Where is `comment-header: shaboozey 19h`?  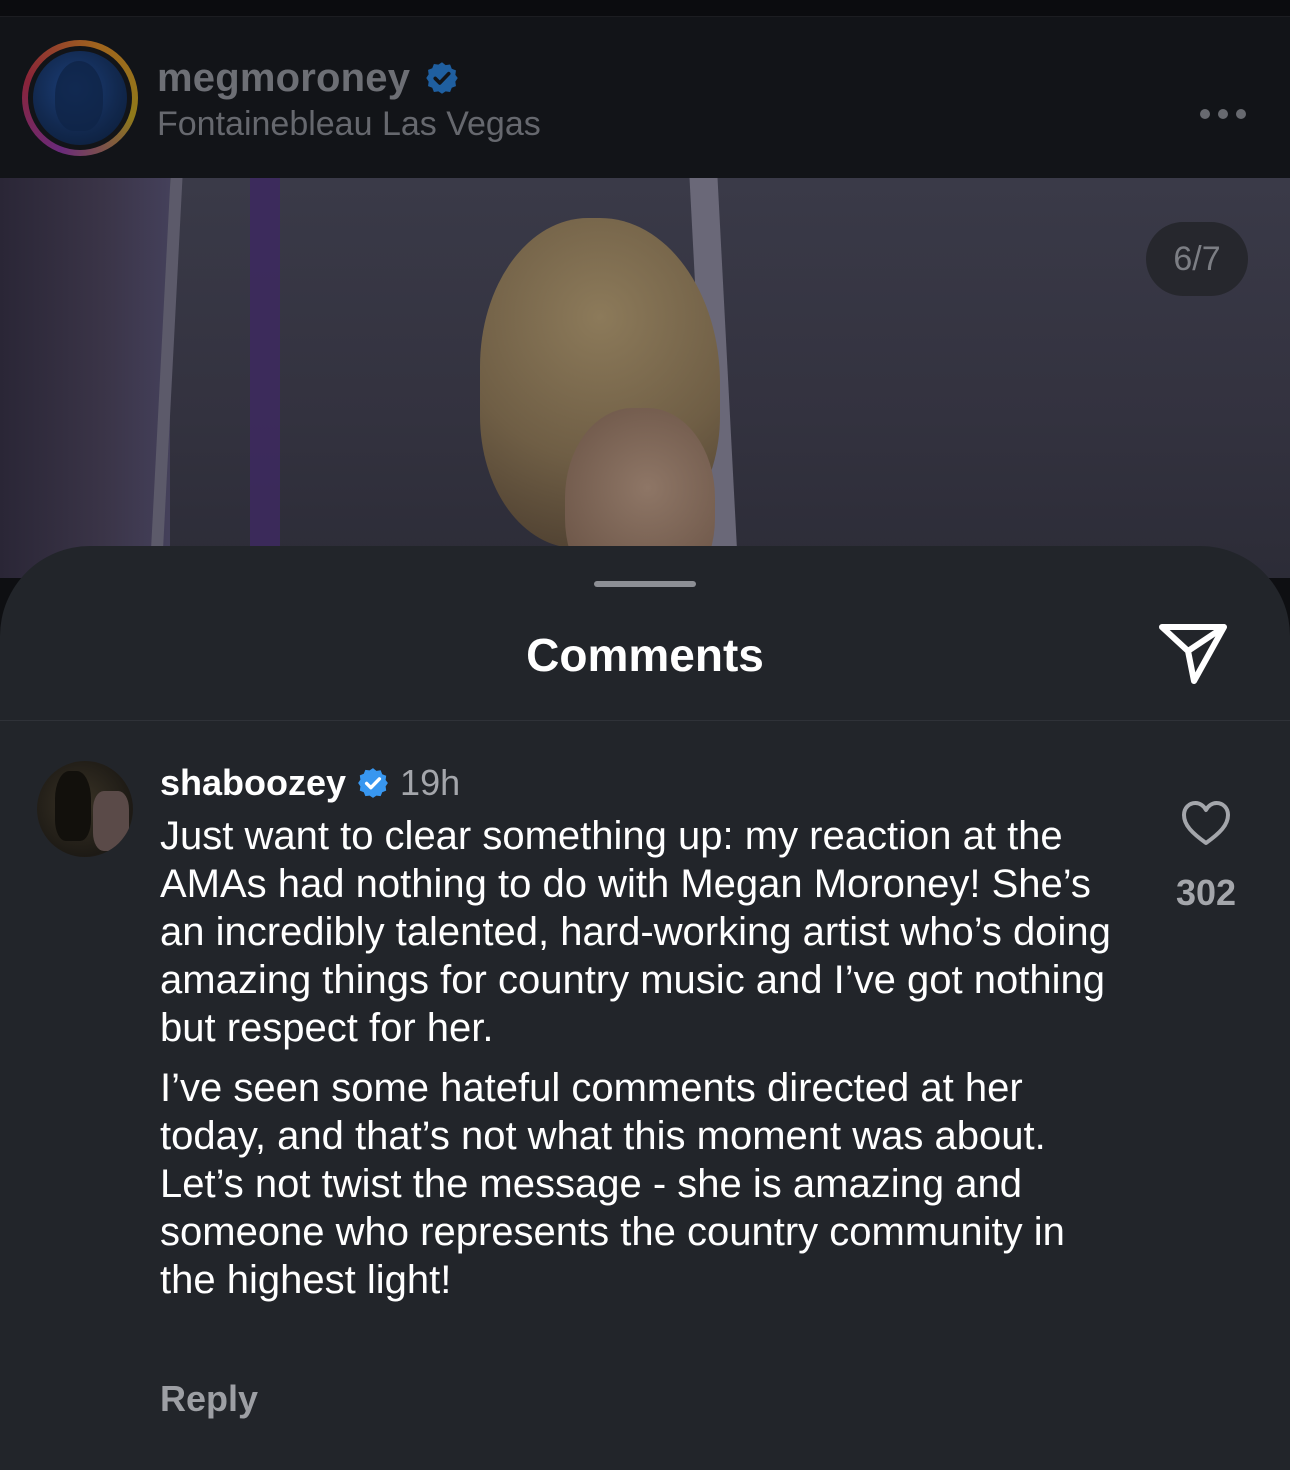 comment-header: shaboozey 19h is located at coordinates (310, 783).